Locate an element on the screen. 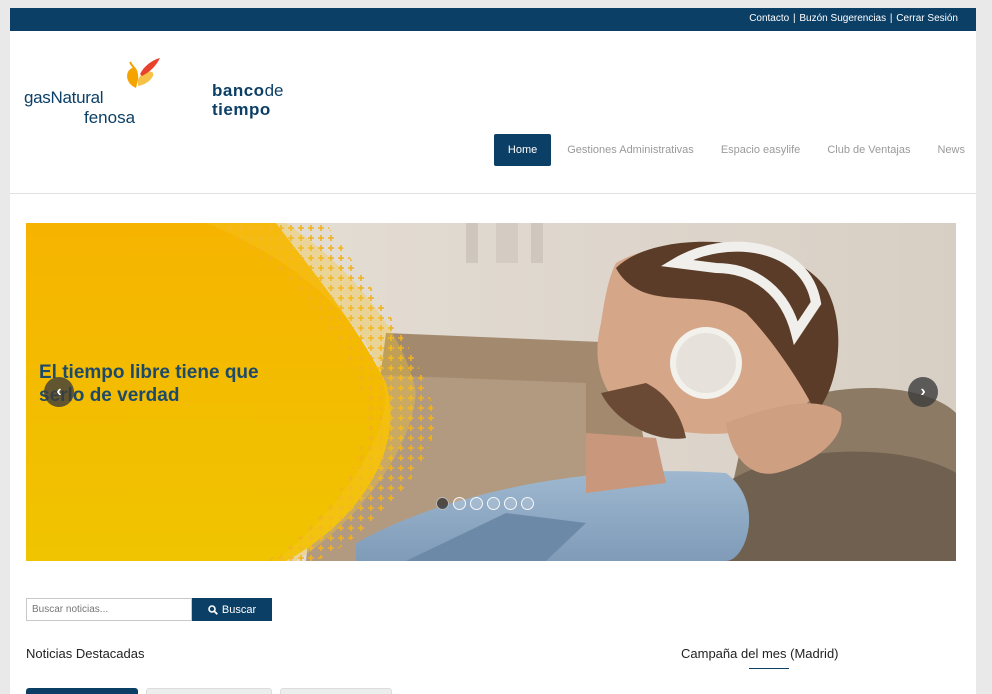 Image resolution: width=992 pixels, height=694 pixels. news-tabs is located at coordinates (213, 691).